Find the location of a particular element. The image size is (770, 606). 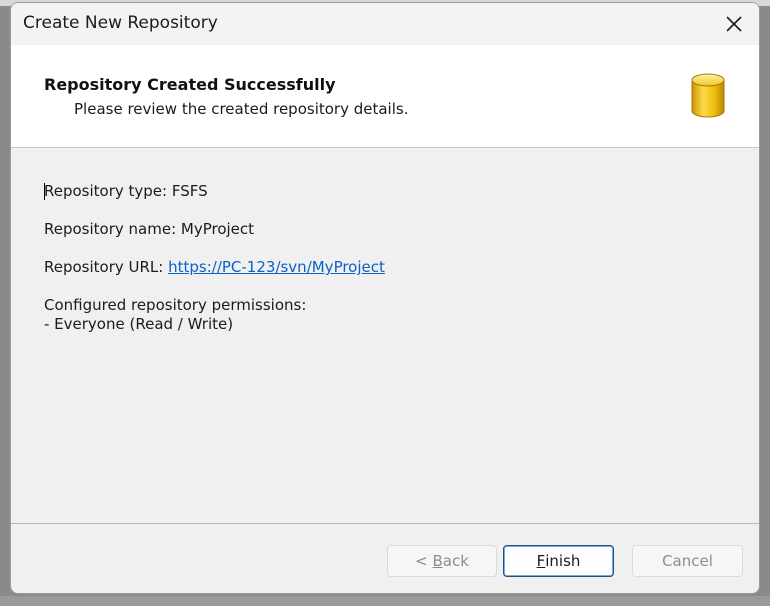

footer-divider is located at coordinates (385, 523).